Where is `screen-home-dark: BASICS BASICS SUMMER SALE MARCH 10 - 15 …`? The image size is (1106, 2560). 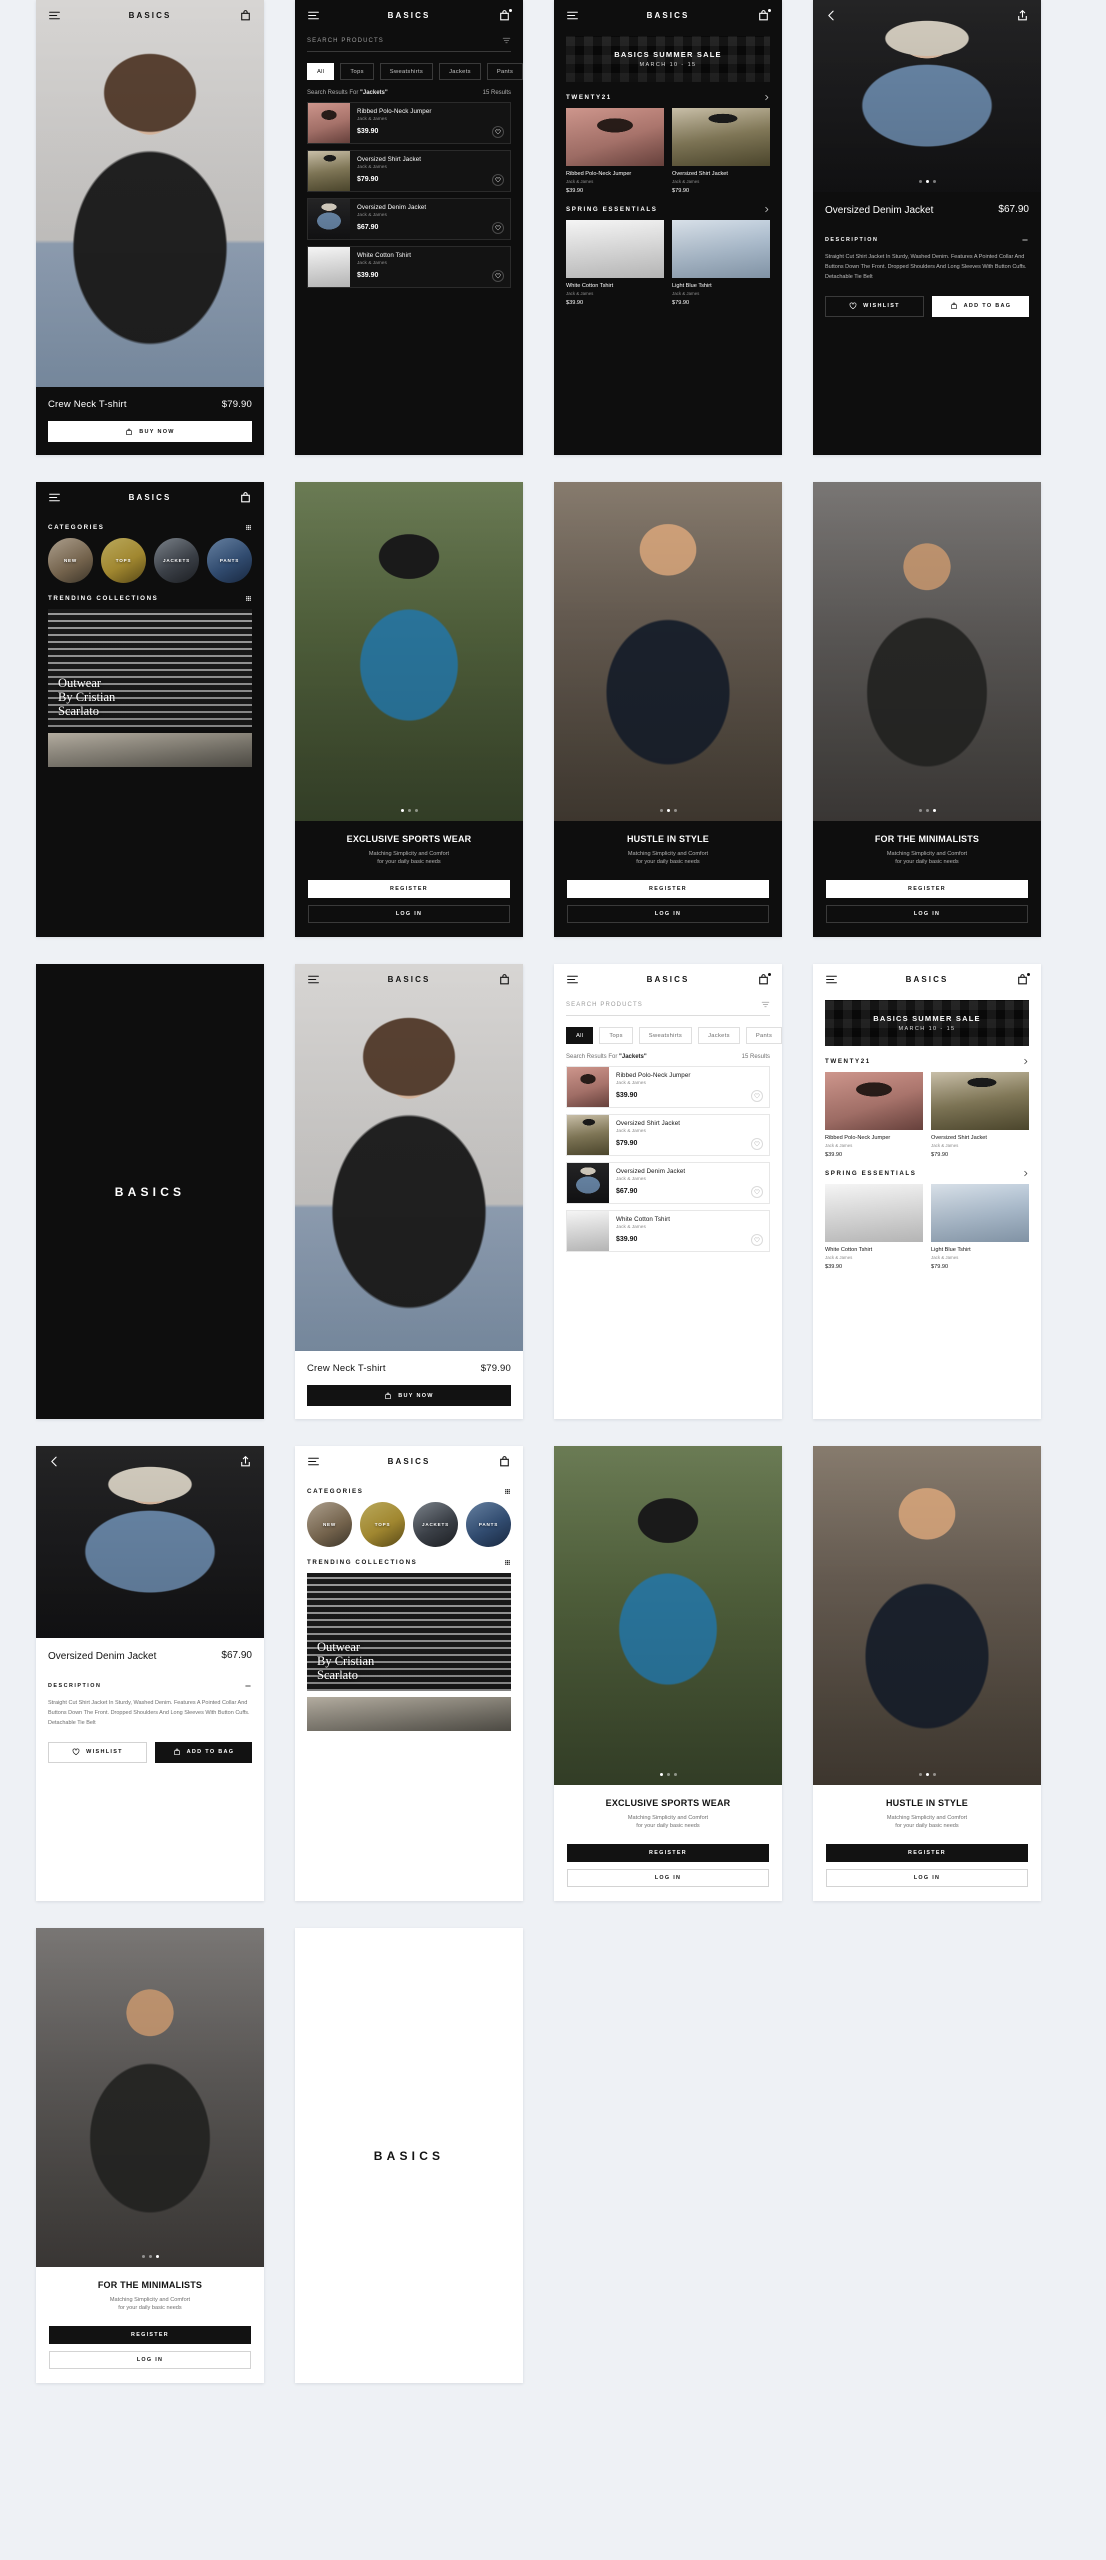
screen-home-dark: BASICS BASICS SUMMER SALE MARCH 10 - 15 … is located at coordinates (668, 227).